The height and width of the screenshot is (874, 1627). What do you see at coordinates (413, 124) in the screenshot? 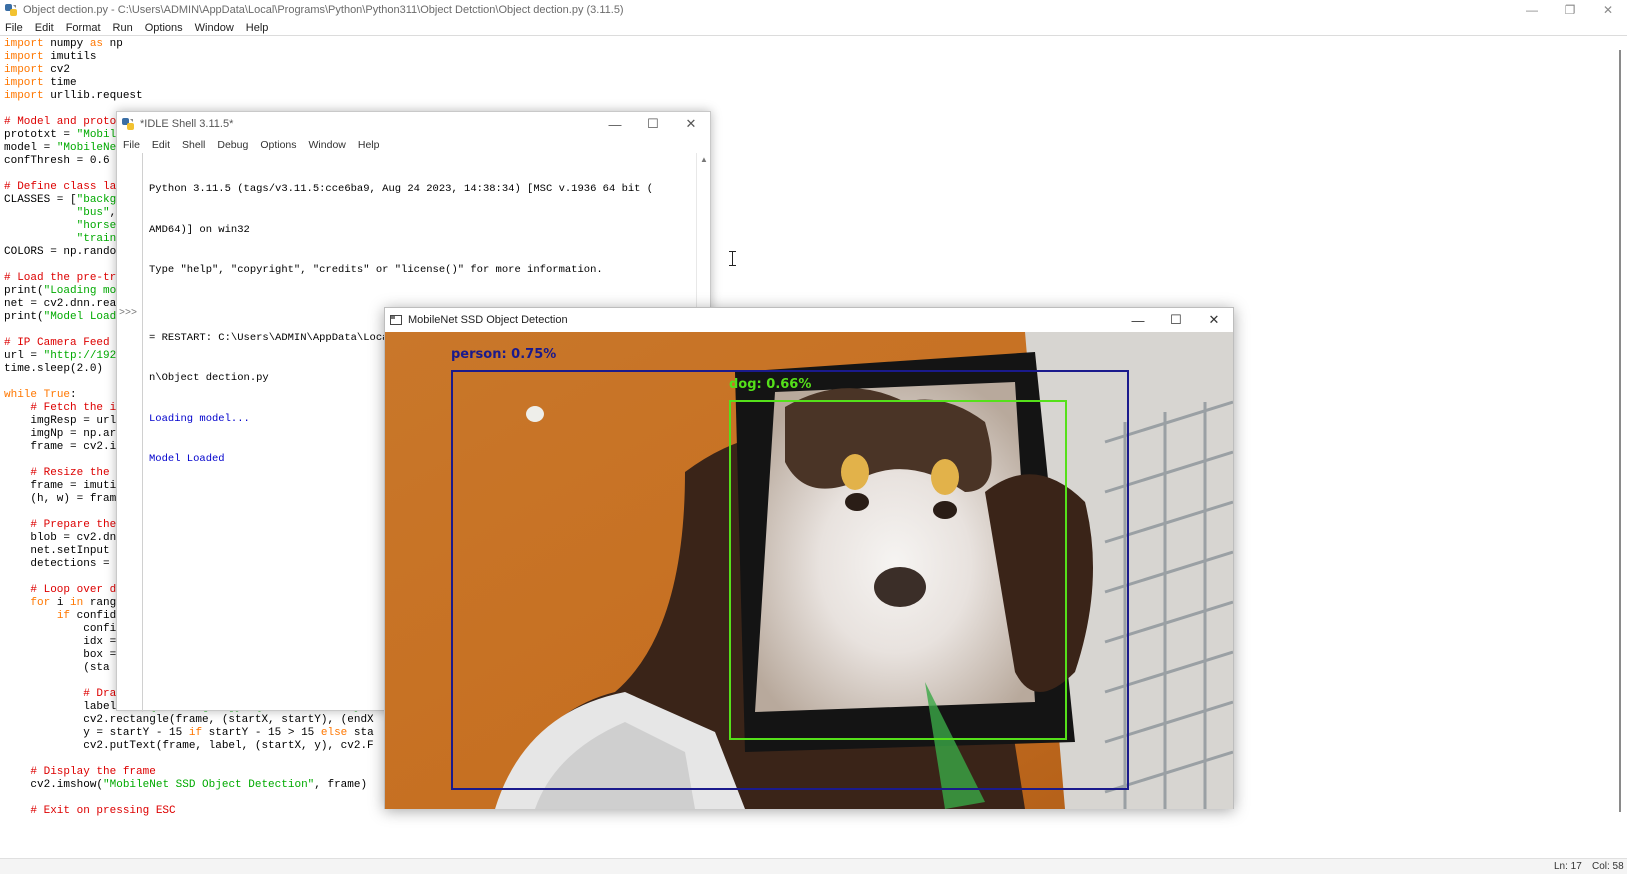
I see `shell-titlebar: *IDLE Shell 3.11.5* — ☐ ✕` at bounding box center [413, 124].